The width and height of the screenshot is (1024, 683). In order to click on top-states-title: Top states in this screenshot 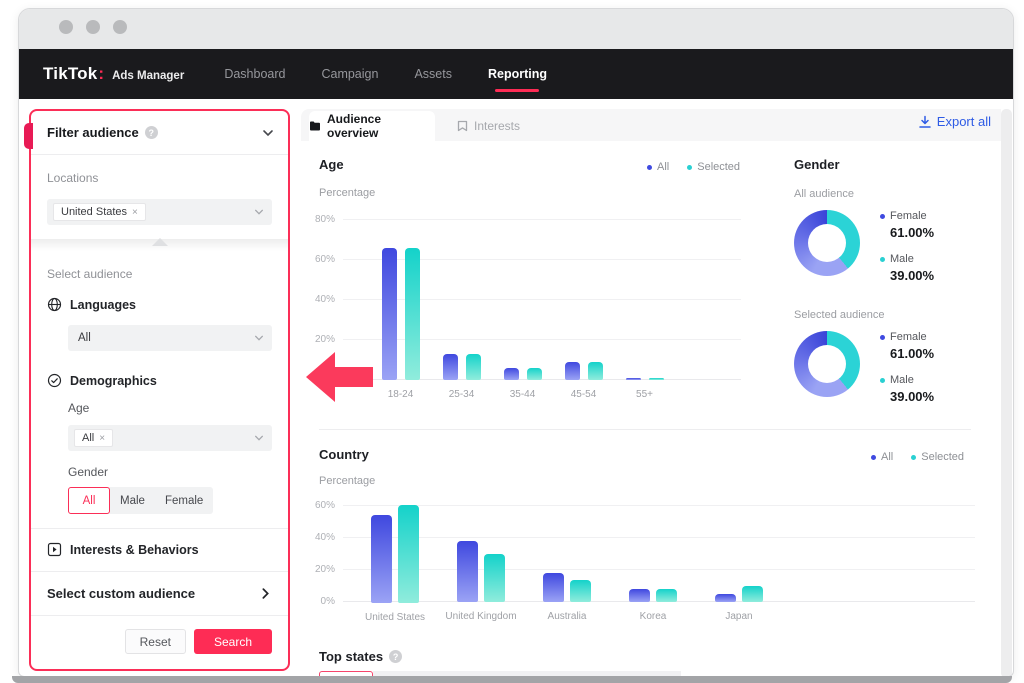, I will do `click(351, 656)`.